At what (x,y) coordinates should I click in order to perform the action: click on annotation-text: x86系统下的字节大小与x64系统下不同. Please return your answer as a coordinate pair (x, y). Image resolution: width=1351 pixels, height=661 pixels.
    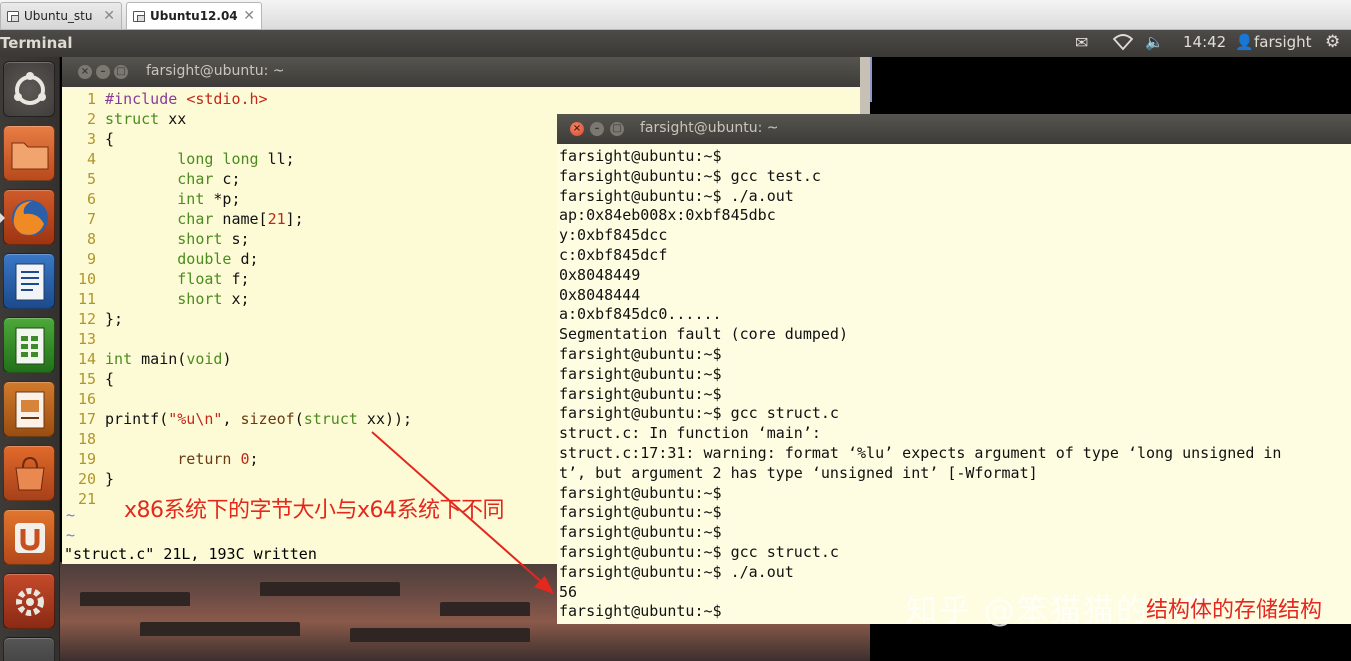
    Looking at the image, I should click on (314, 510).